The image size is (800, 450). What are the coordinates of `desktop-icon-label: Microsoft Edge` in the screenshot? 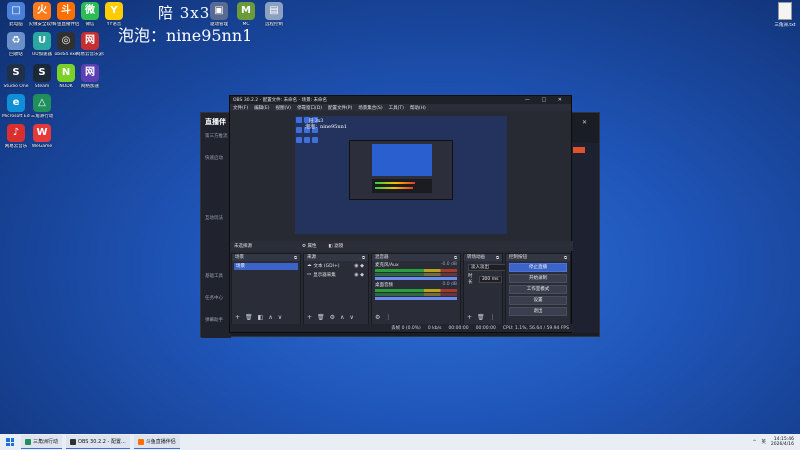 It's located at (16, 116).